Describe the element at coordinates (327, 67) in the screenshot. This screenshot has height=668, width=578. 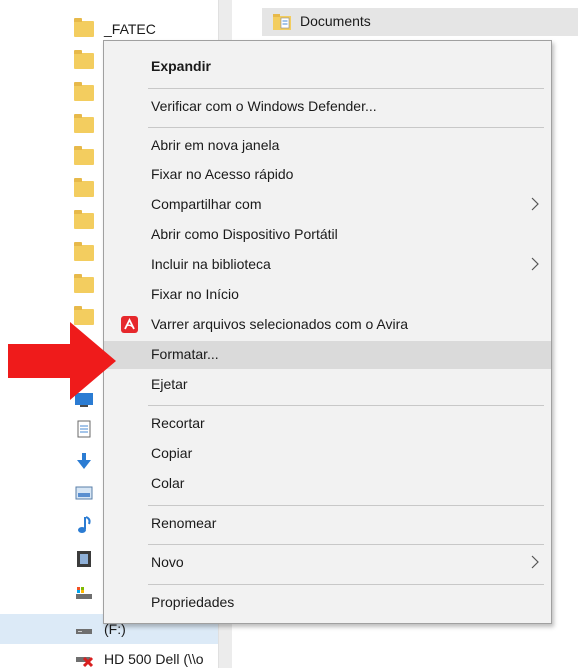
I see `menu-item-expand: Expandir` at that location.